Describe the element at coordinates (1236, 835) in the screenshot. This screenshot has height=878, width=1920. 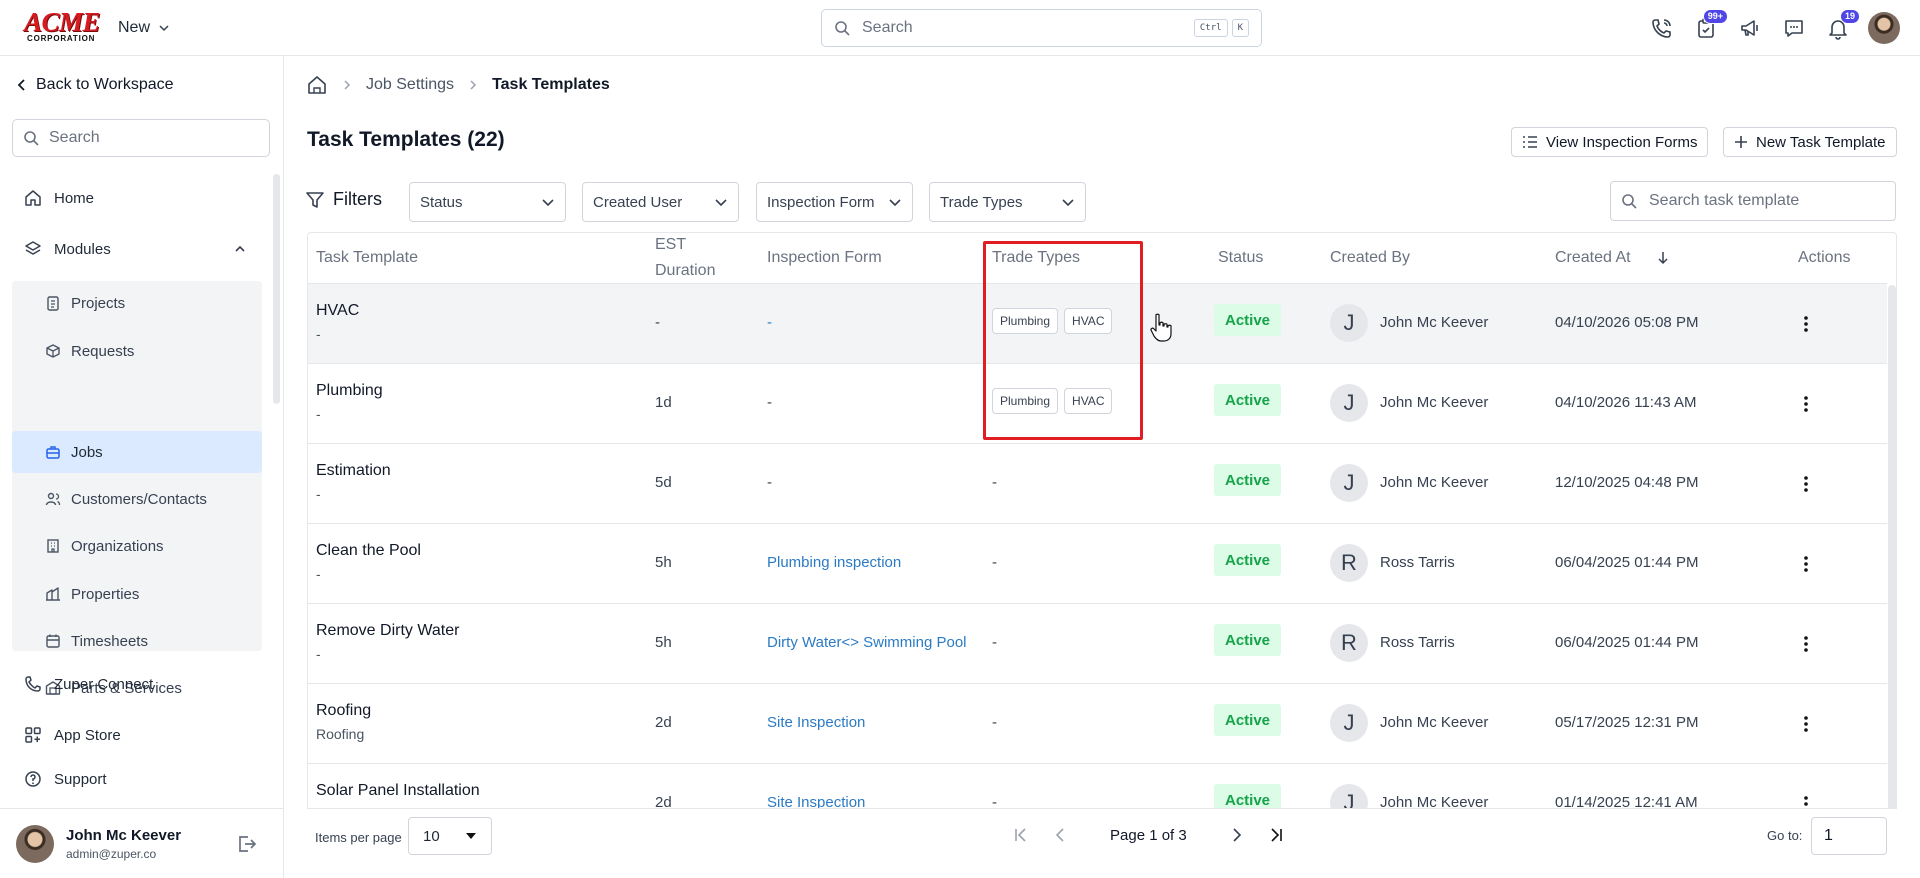
I see `next-page-icon` at that location.